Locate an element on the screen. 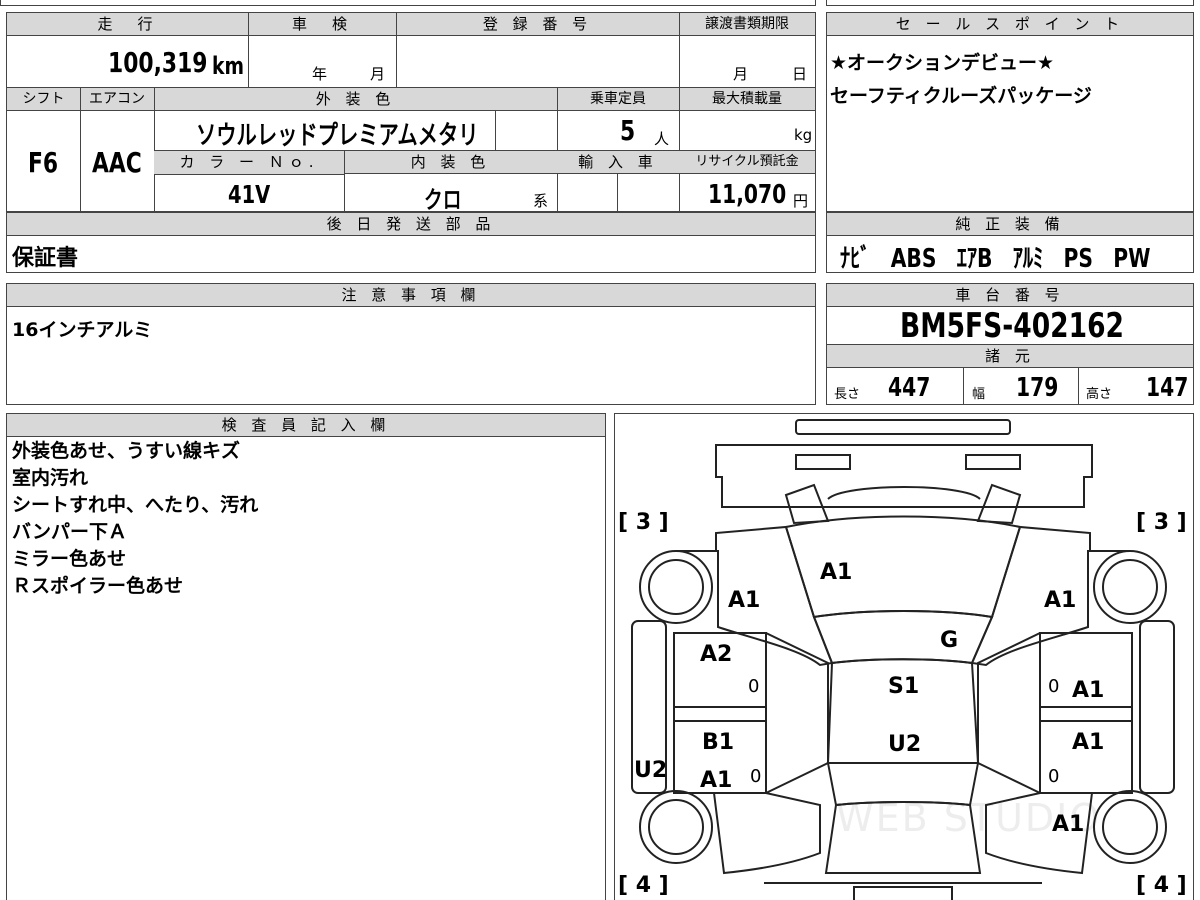 The width and height of the screenshot is (1200, 900). exterior-color-header: 外 装 色 is located at coordinates (355, 99).